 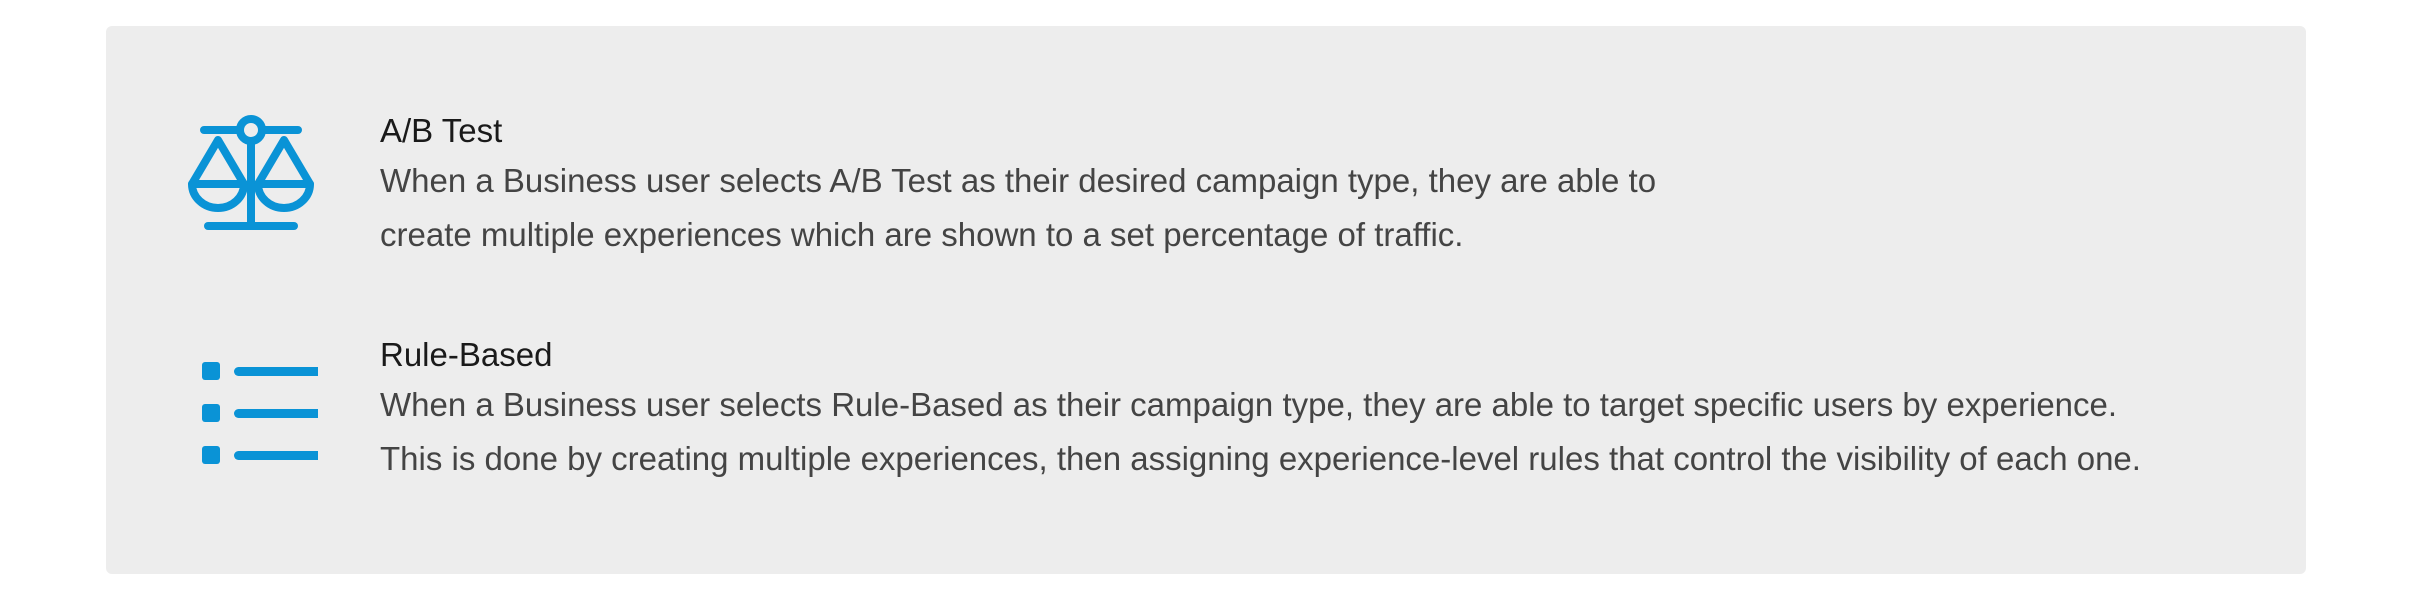 What do you see at coordinates (441, 130) in the screenshot?
I see `campaign-type-title: A/B Test` at bounding box center [441, 130].